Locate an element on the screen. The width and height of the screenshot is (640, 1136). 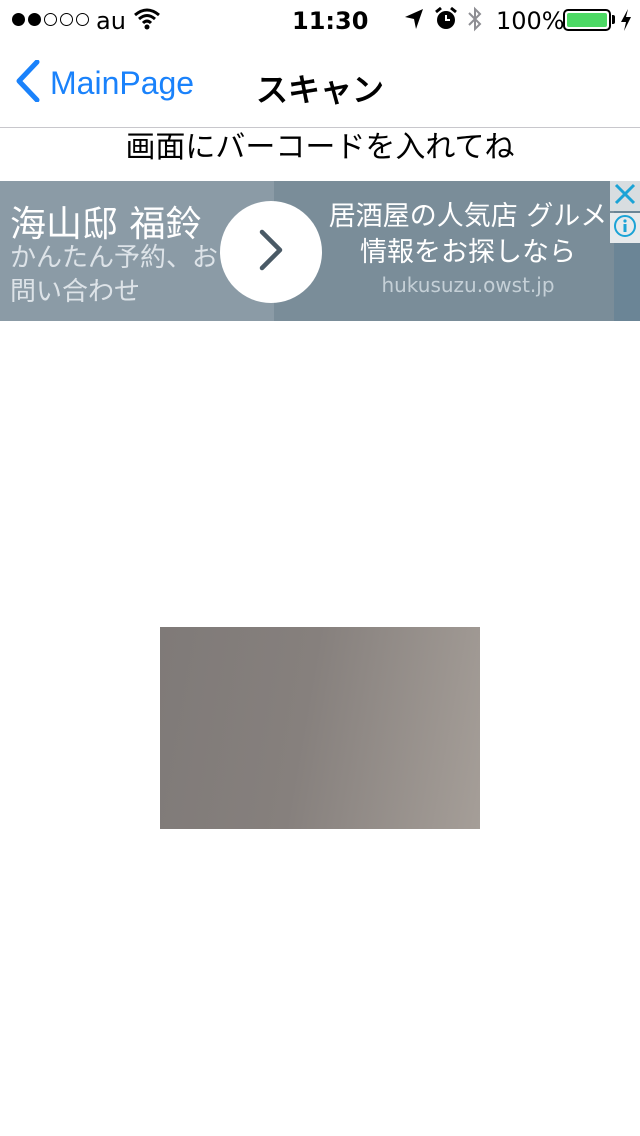
info-icon is located at coordinates (625, 228).